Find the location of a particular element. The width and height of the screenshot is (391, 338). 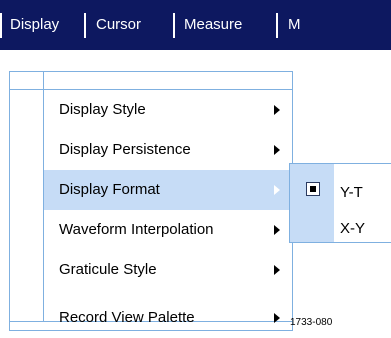

menu-measure: Measure is located at coordinates (213, 25).